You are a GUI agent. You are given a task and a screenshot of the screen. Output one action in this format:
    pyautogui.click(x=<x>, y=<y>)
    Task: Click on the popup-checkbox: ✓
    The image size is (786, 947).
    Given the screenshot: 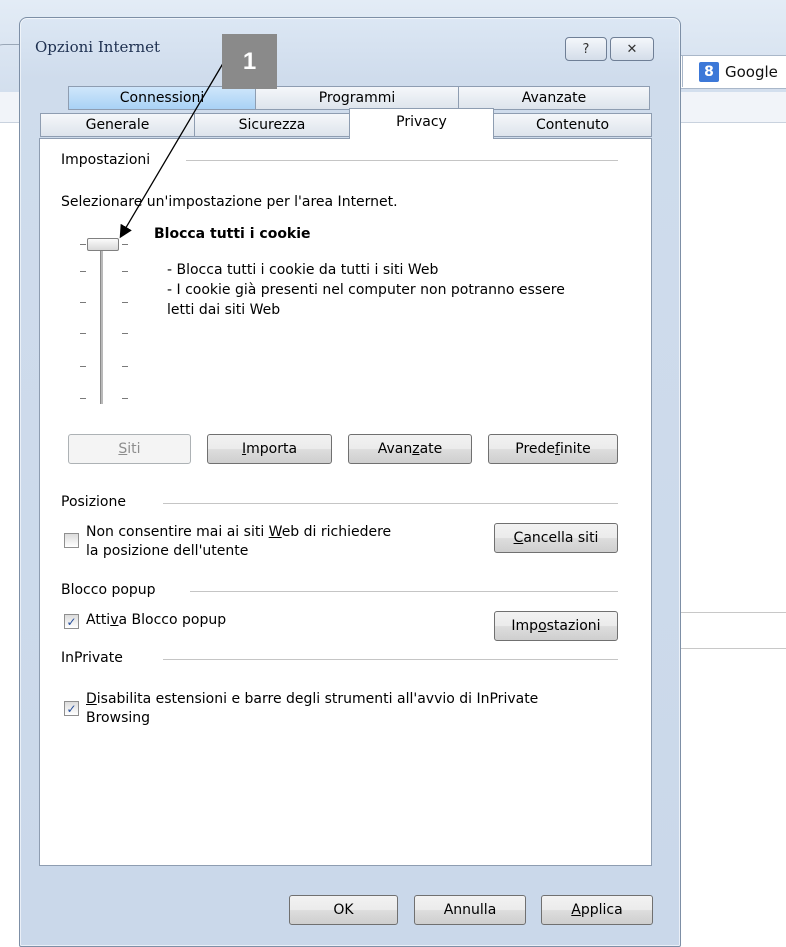 What is the action you would take?
    pyautogui.click(x=71, y=621)
    